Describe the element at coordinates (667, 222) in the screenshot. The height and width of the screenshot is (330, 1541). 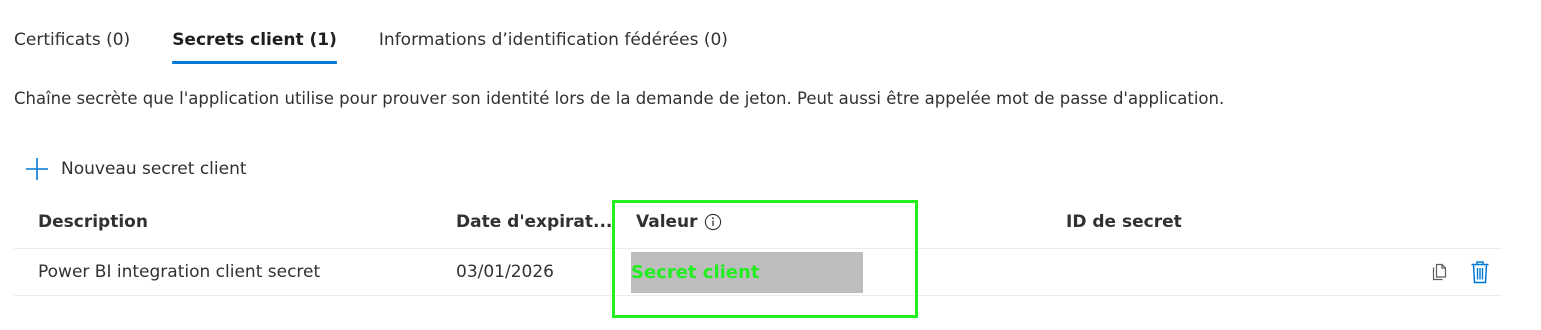
I see `column-header-value-label: Valeur` at that location.